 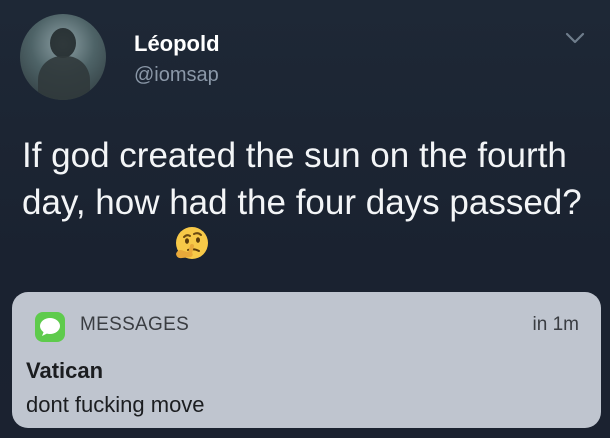 I want to click on messages-app-icon, so click(x=50, y=327).